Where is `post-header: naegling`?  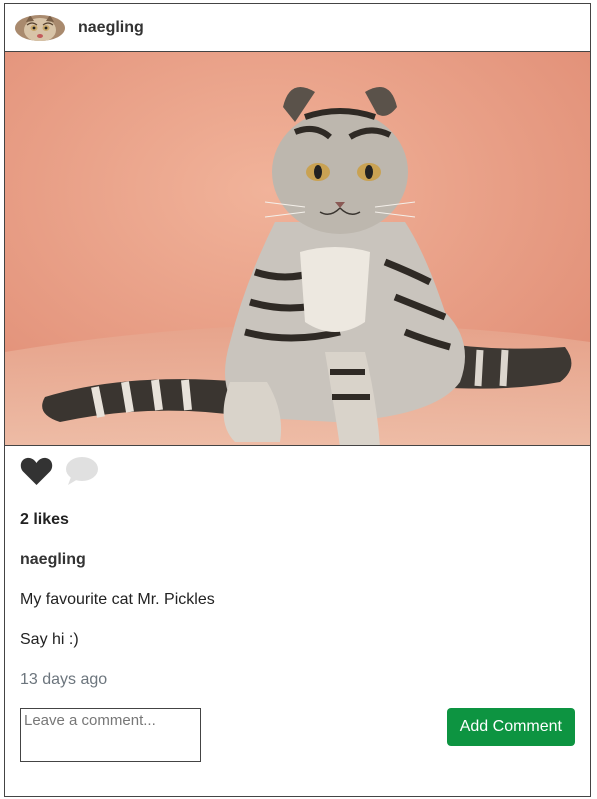 post-header: naegling is located at coordinates (297, 28).